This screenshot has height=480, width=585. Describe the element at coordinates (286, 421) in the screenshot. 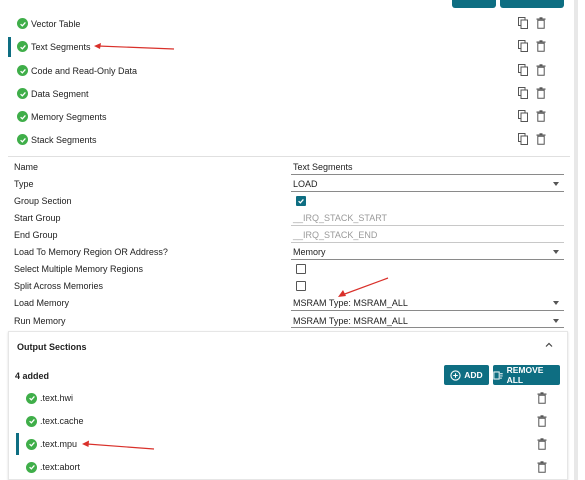

I see `list-item: .text.cache` at that location.